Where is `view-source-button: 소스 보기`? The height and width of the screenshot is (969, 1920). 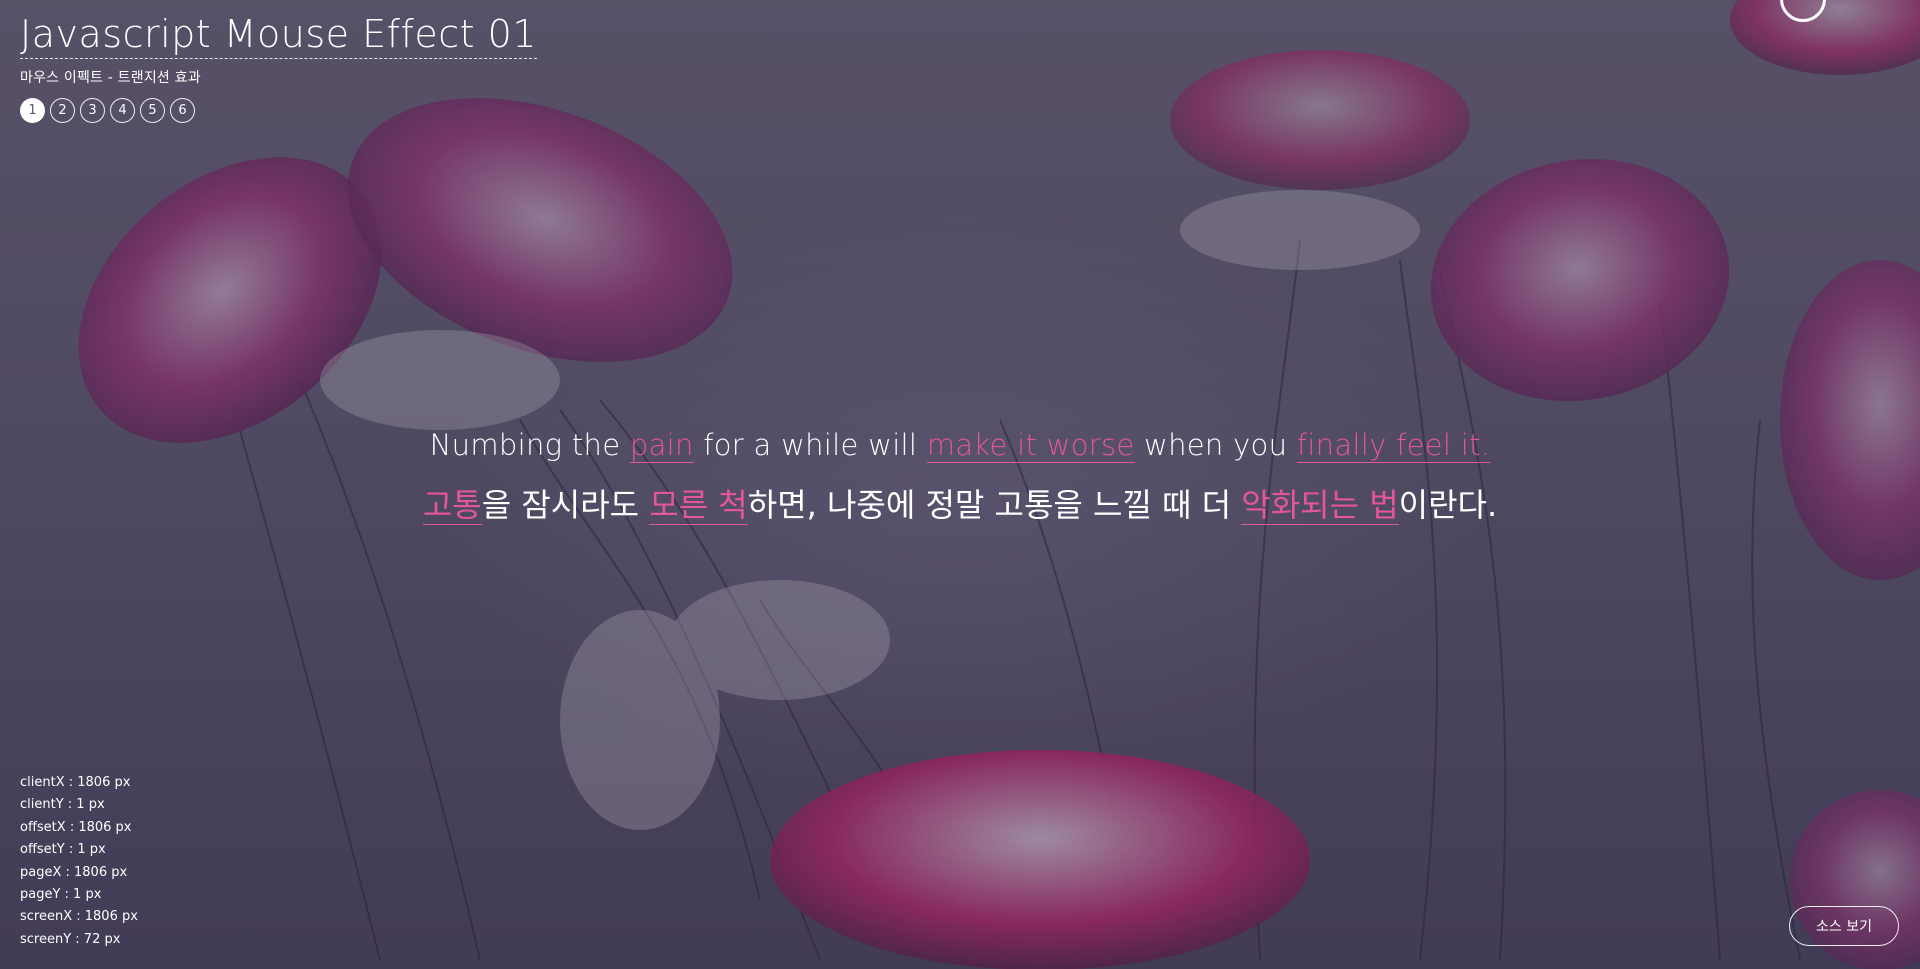 view-source-button: 소스 보기 is located at coordinates (1844, 926).